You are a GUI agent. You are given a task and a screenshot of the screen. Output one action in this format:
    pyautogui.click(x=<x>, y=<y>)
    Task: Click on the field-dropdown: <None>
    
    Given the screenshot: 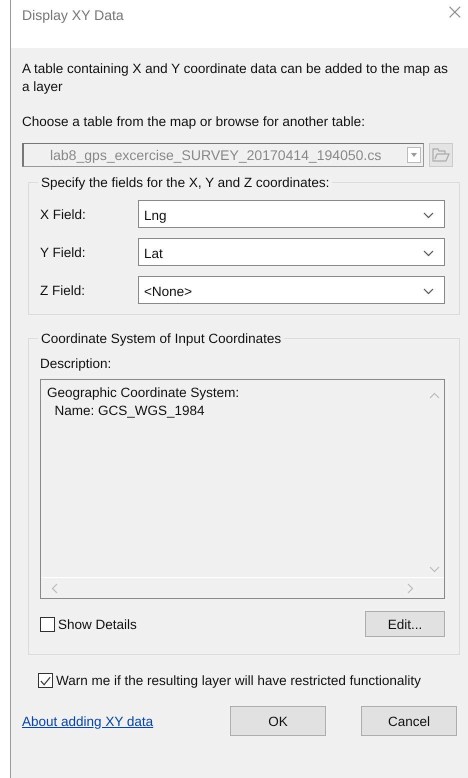 What is the action you would take?
    pyautogui.click(x=291, y=290)
    